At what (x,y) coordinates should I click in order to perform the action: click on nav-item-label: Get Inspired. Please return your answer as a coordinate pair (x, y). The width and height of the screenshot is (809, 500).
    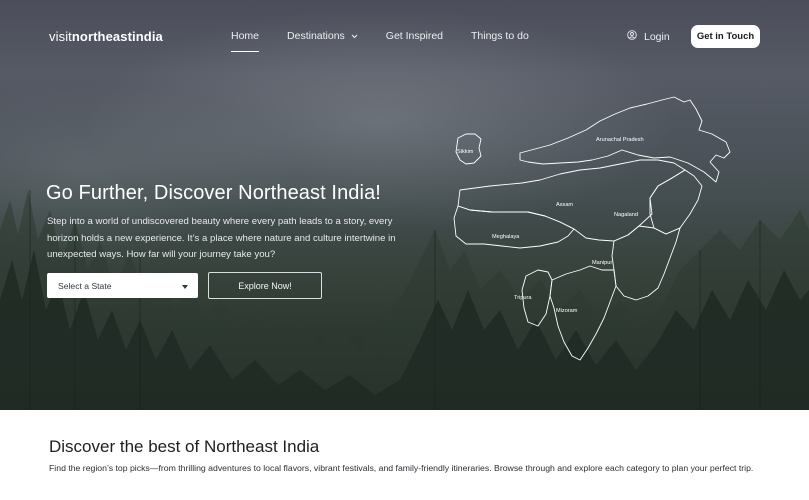
    Looking at the image, I should click on (414, 36).